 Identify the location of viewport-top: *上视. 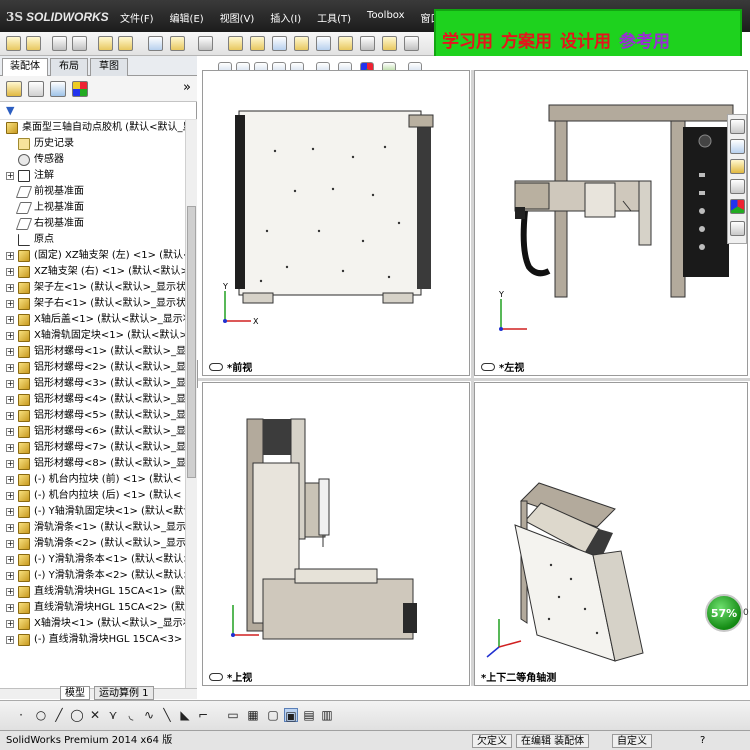
(336, 534).